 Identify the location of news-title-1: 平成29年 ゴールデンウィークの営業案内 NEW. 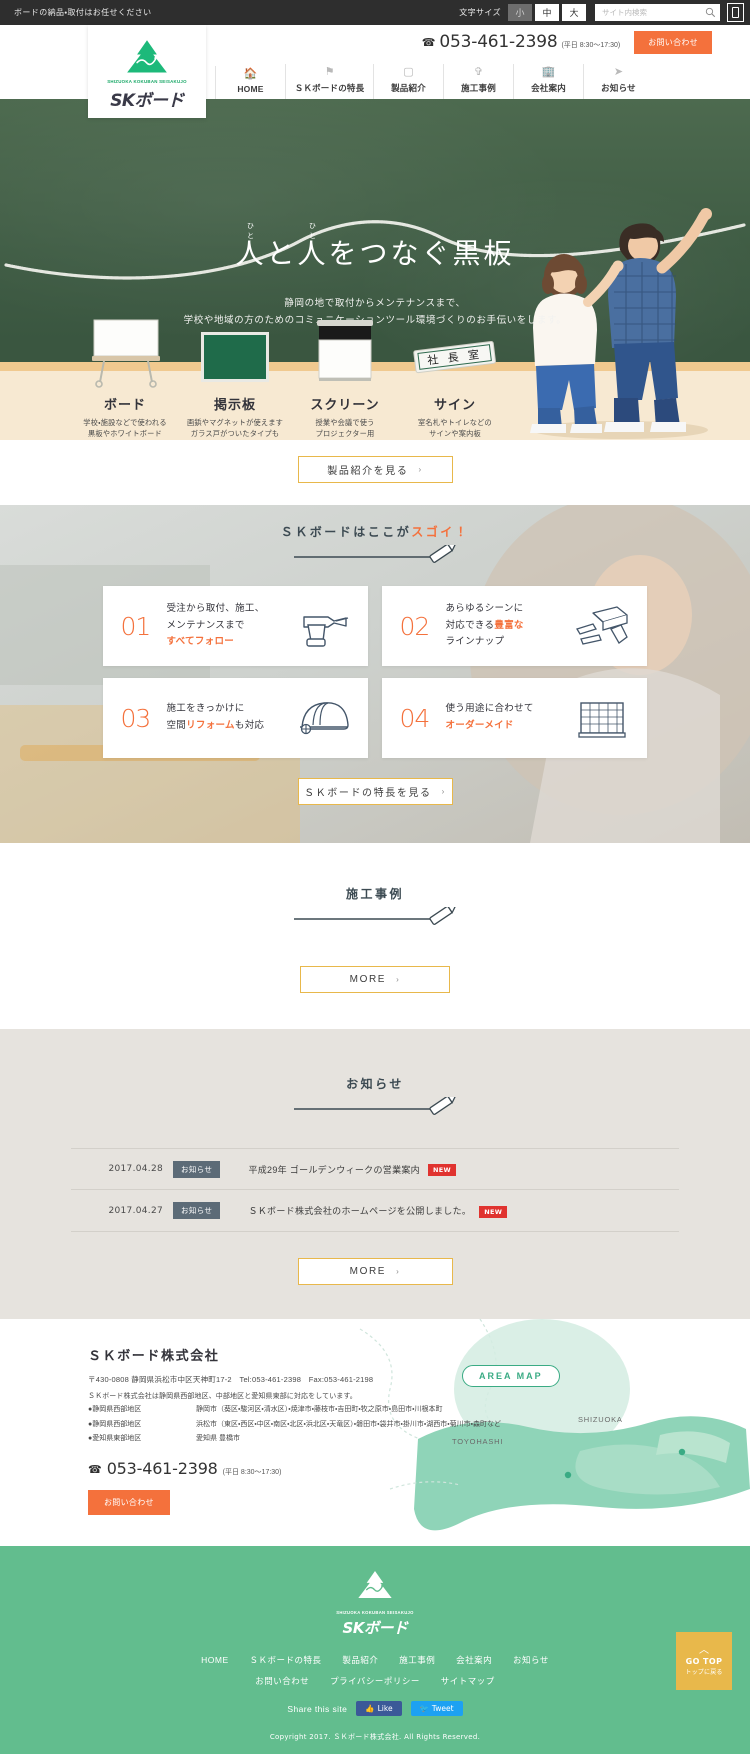
(352, 1170).